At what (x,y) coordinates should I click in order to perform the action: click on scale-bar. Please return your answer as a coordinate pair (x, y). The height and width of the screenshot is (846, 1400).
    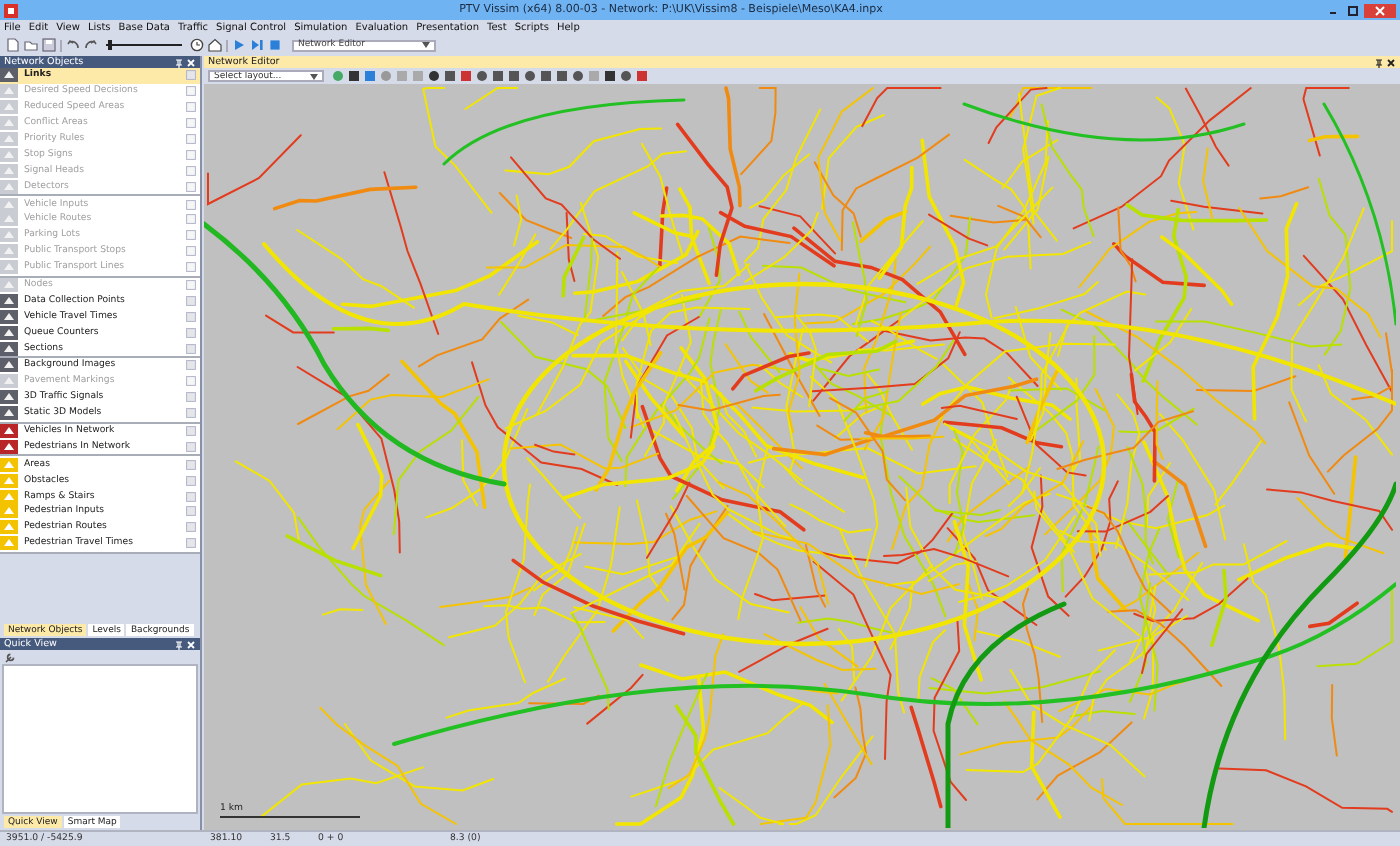
    Looking at the image, I should click on (290, 816).